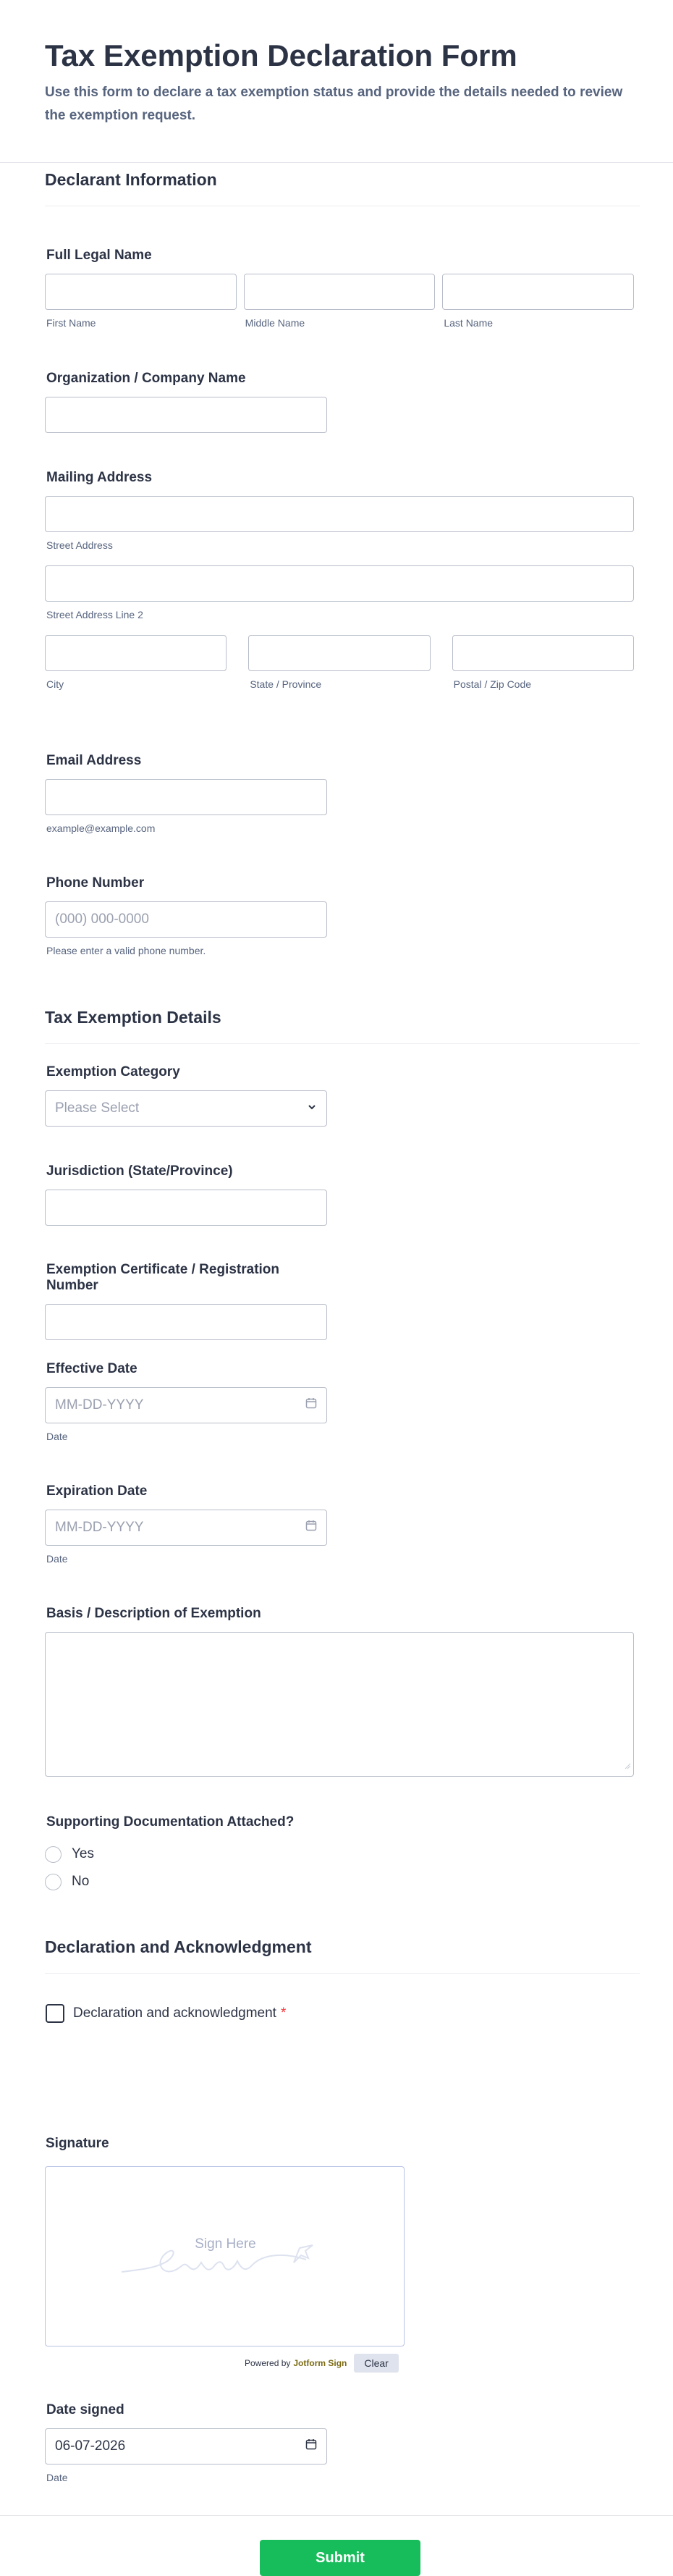  Describe the element at coordinates (170, 1822) in the screenshot. I see `supporting-docs-label: Supporting Documentation Attached?` at that location.